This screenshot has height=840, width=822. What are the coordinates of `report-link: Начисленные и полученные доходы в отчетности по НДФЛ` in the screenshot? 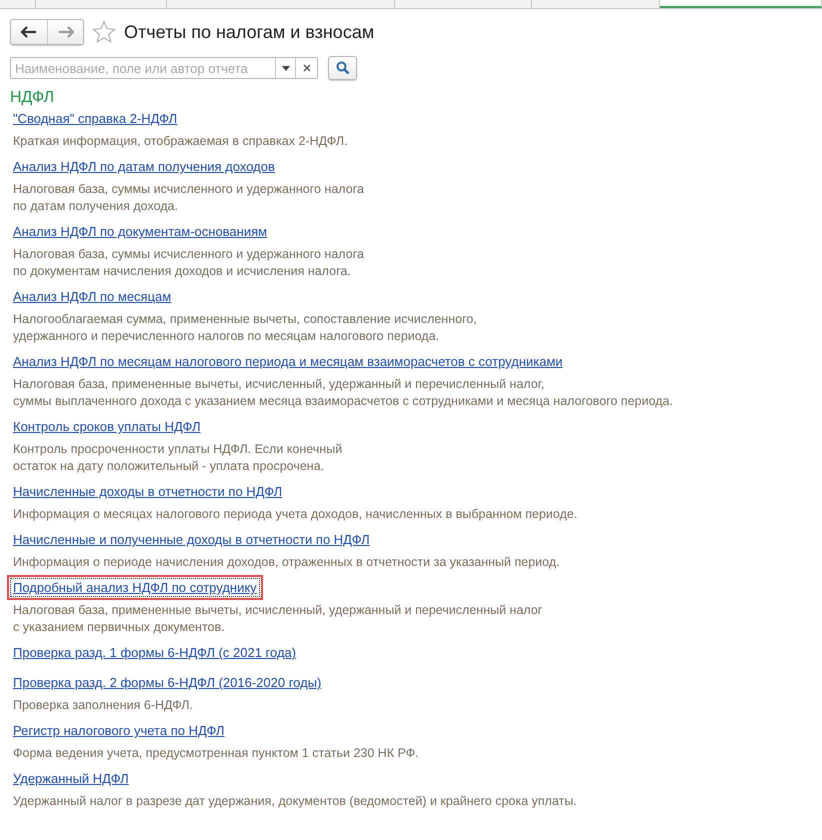 It's located at (191, 539).